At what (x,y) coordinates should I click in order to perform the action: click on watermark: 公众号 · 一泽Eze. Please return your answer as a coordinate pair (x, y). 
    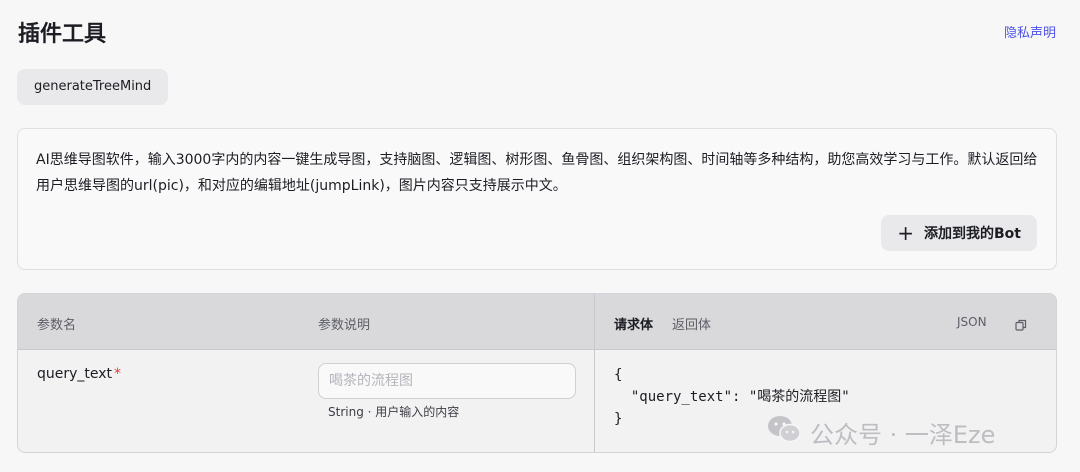
    Looking at the image, I should click on (880, 432).